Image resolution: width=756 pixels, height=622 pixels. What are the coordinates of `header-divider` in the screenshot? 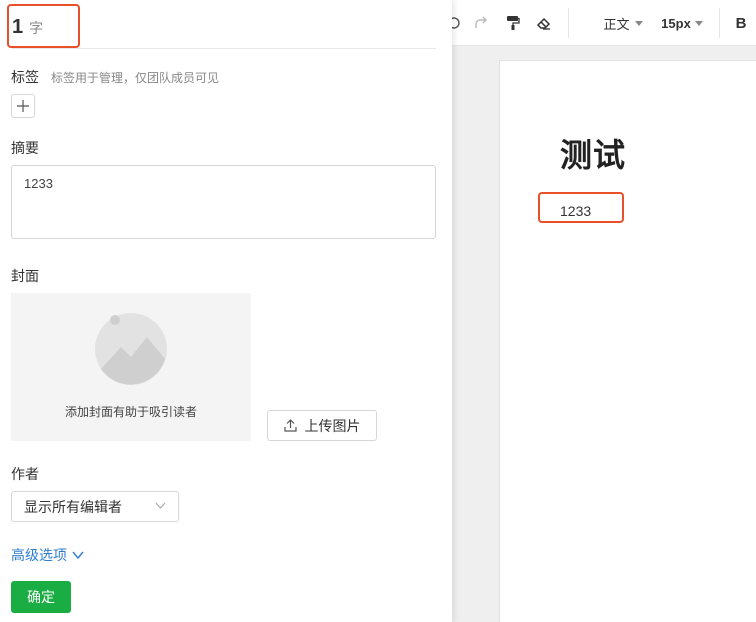 It's located at (224, 48).